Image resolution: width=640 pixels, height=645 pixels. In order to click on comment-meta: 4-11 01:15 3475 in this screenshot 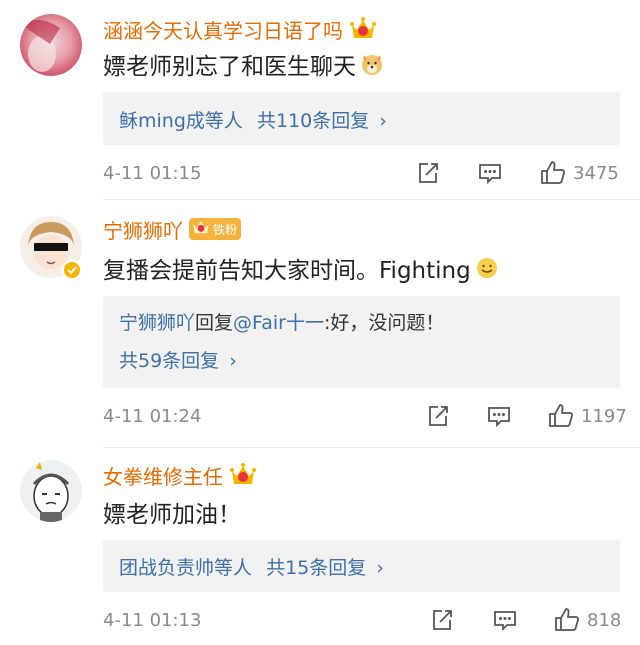, I will do `click(361, 173)`.